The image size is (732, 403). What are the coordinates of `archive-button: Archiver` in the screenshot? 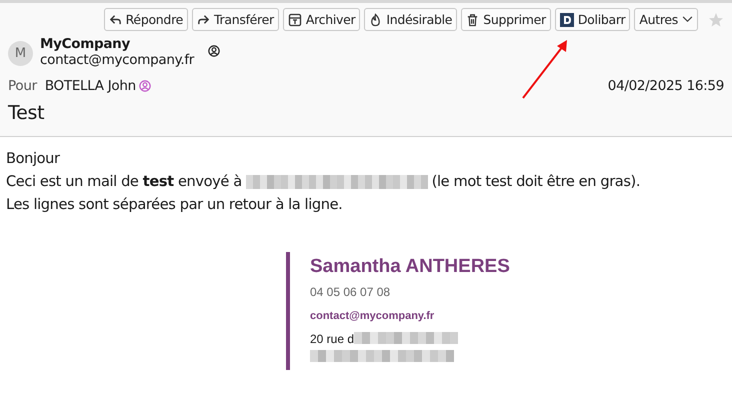 It's located at (321, 19).